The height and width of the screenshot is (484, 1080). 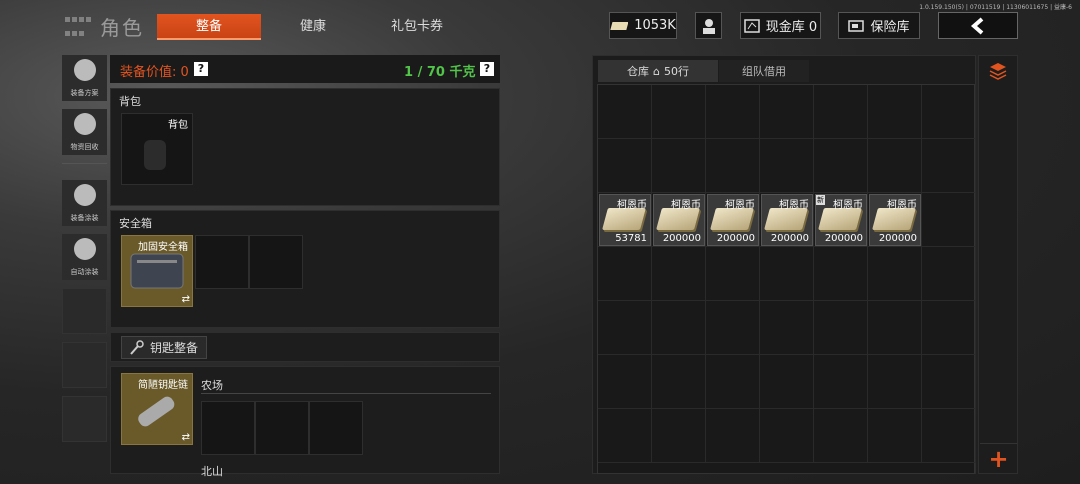 I want to click on nav-loadout-plan: 装备方案, so click(x=84, y=78).